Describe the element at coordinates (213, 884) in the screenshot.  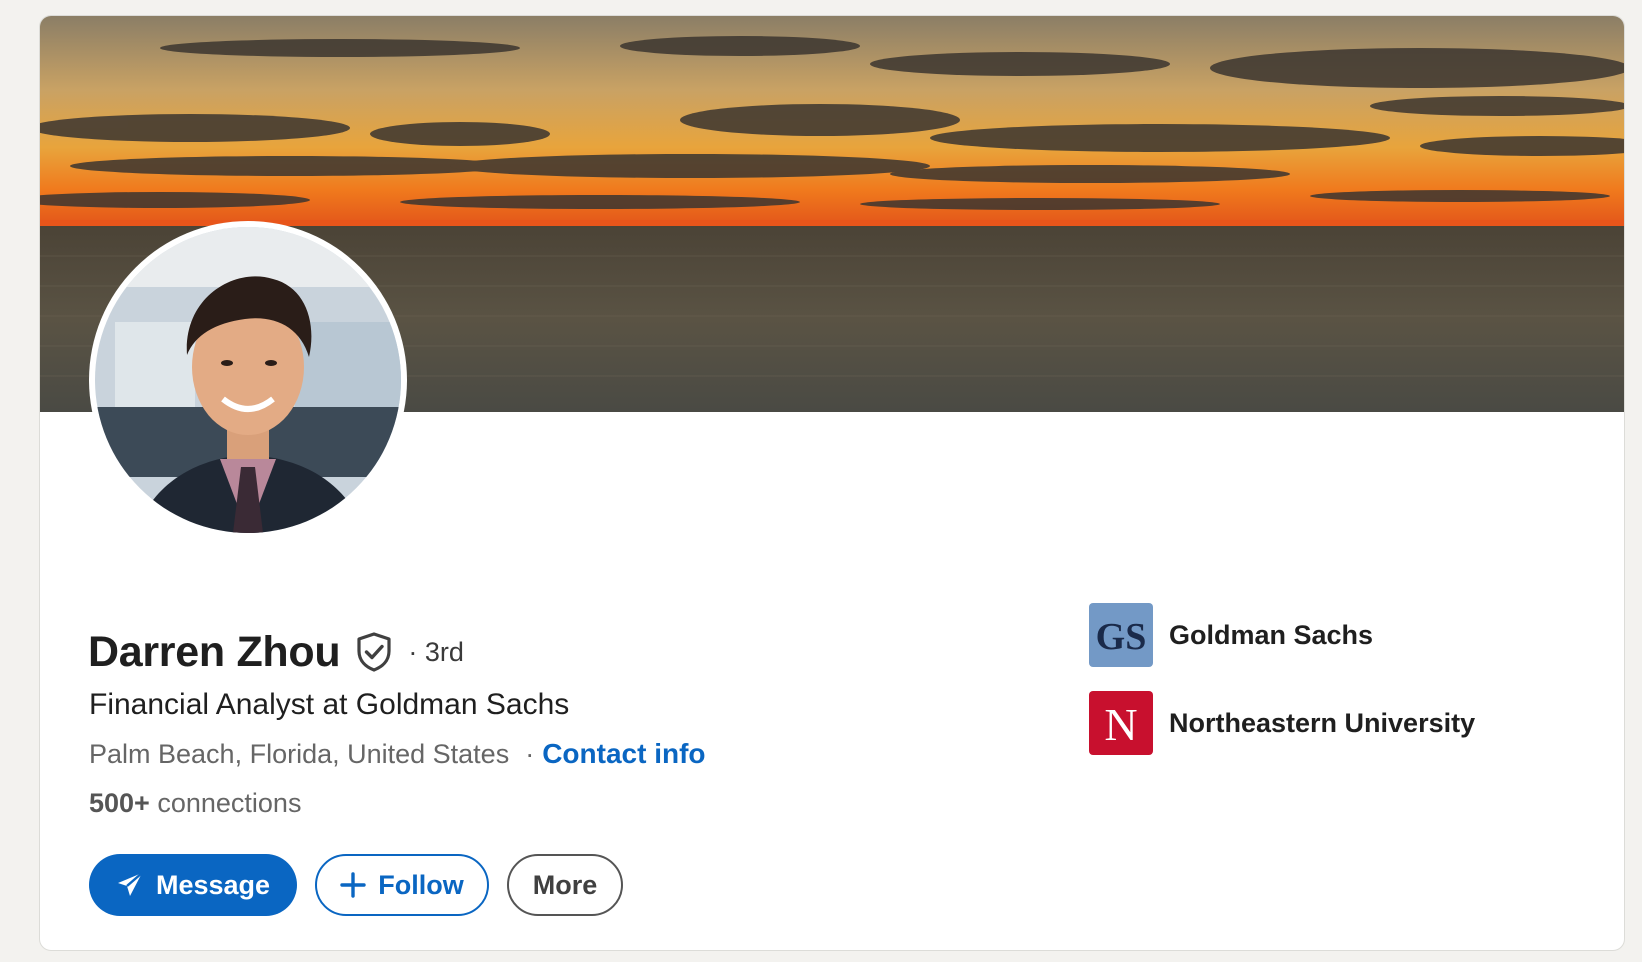
I see `message-button-label: Message` at that location.